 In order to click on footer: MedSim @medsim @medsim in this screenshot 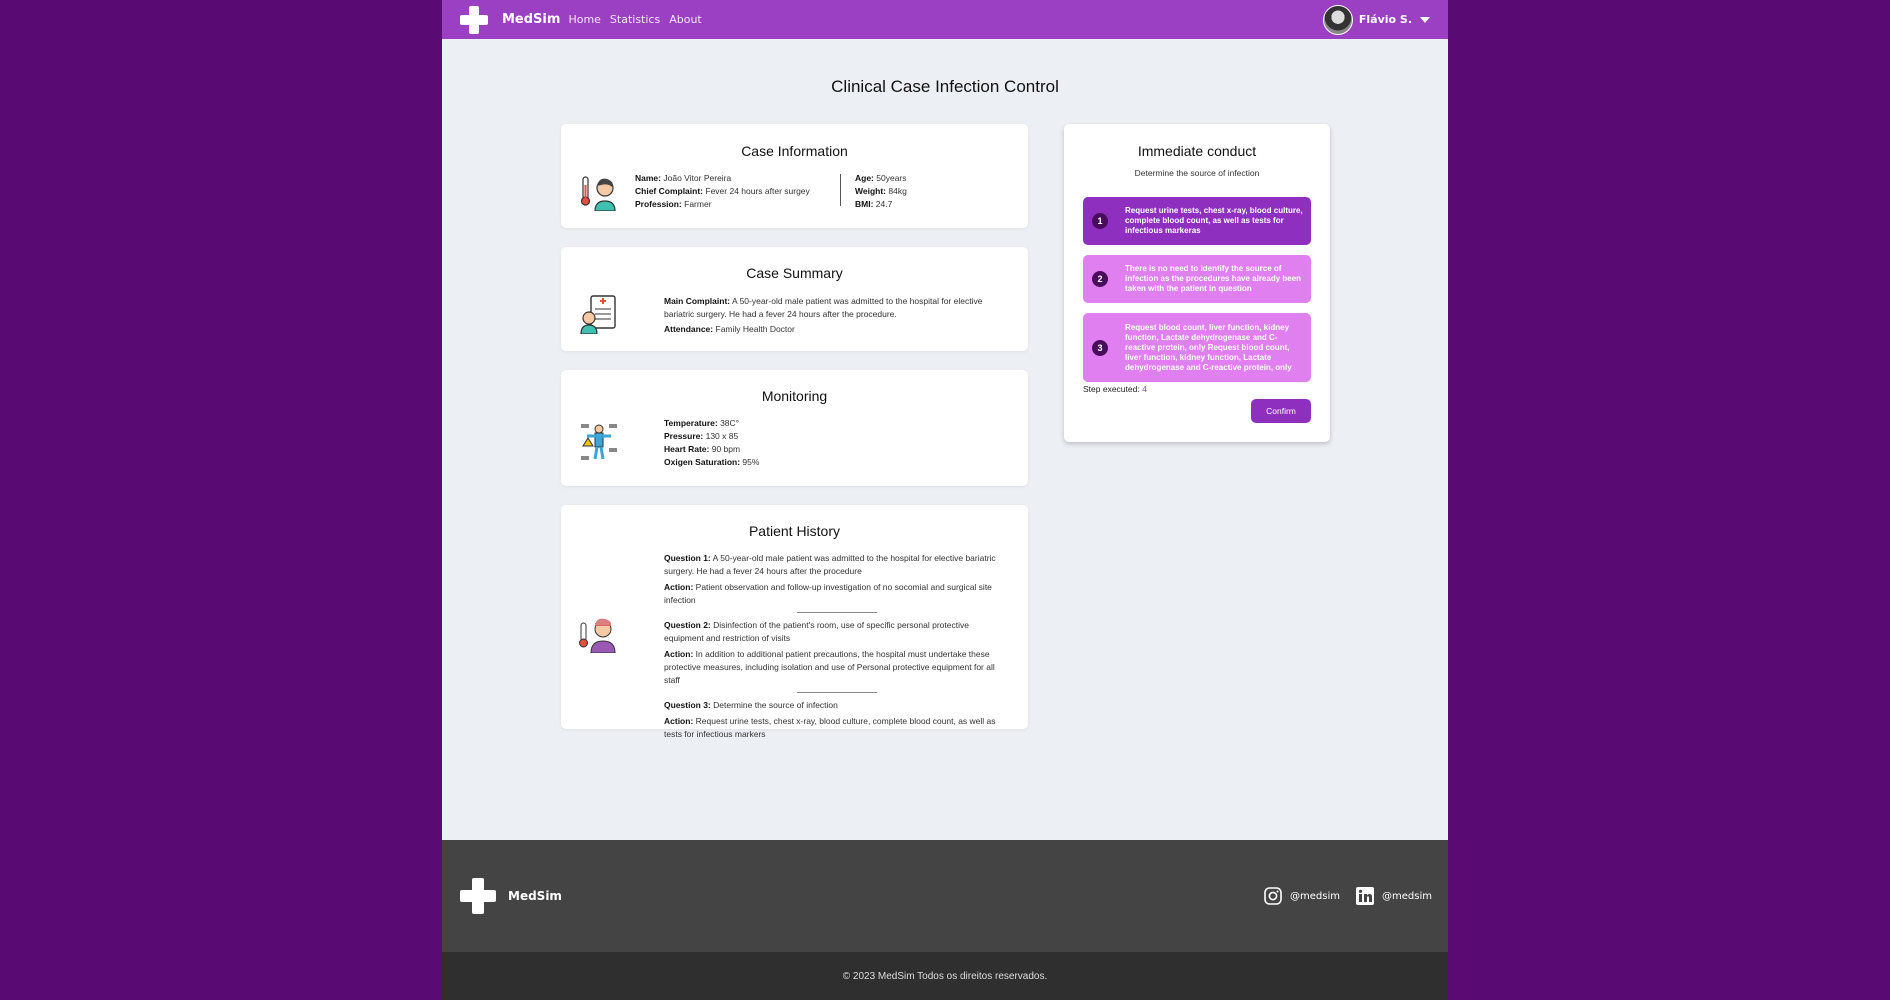, I will do `click(945, 896)`.